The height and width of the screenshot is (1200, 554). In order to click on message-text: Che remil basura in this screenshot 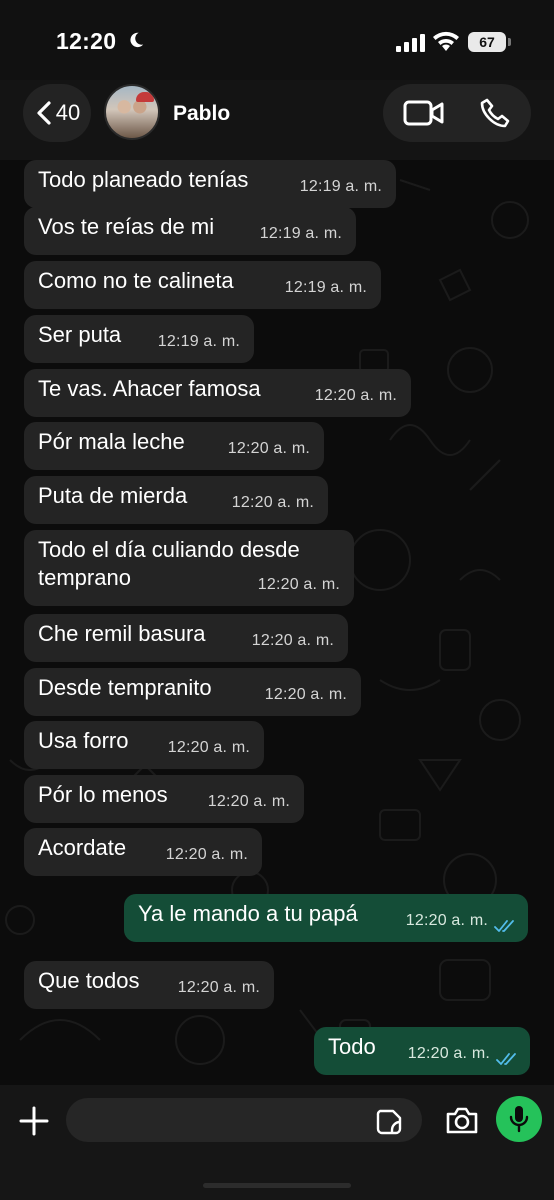, I will do `click(122, 633)`.